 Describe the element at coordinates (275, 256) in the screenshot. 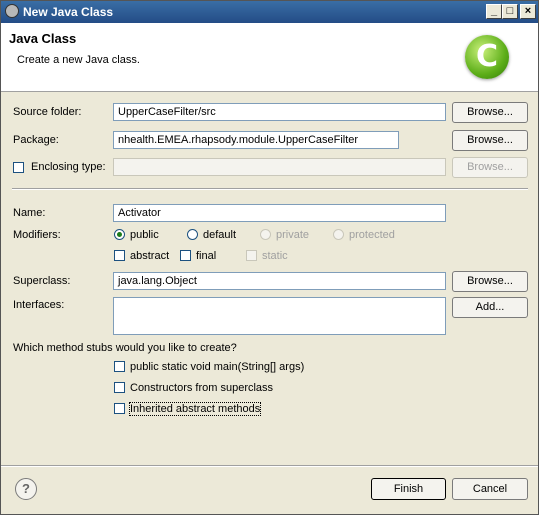

I see `static-label: static` at that location.